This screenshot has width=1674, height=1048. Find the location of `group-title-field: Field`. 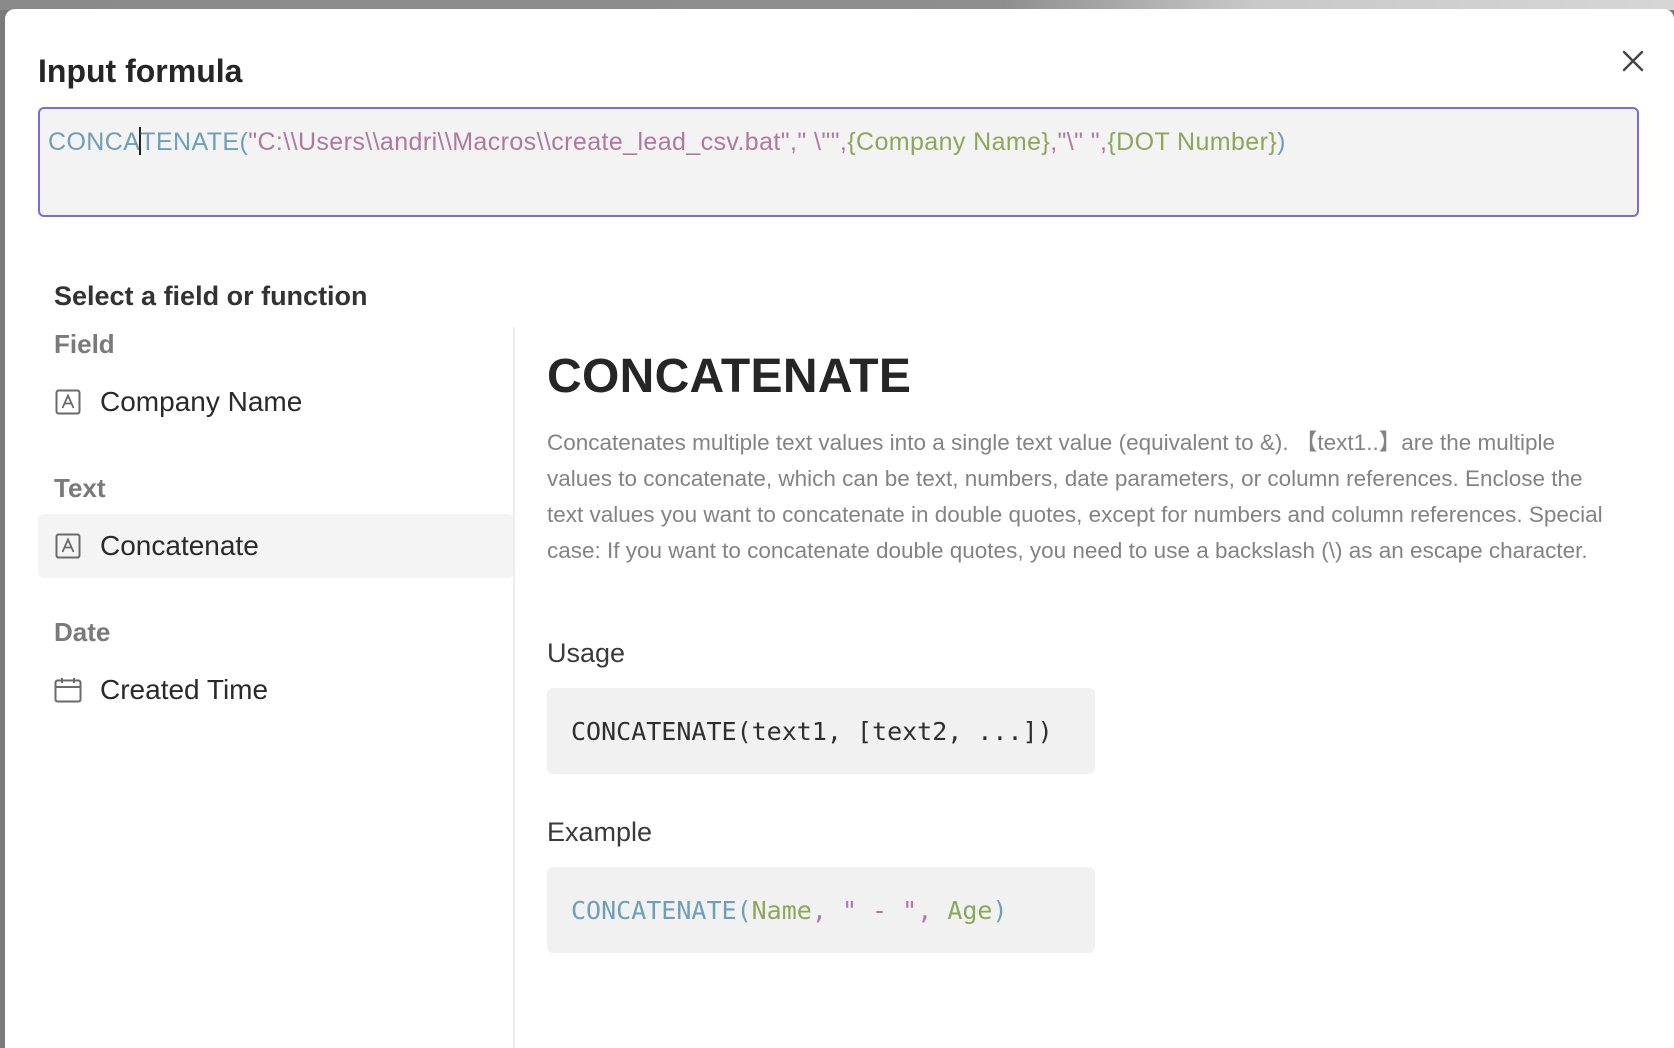

group-title-field: Field is located at coordinates (84, 344).